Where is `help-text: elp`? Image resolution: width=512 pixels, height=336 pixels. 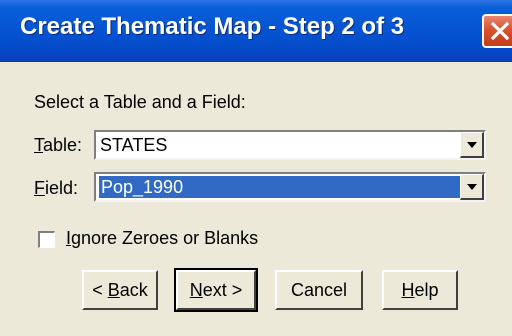 help-text: elp is located at coordinates (426, 290).